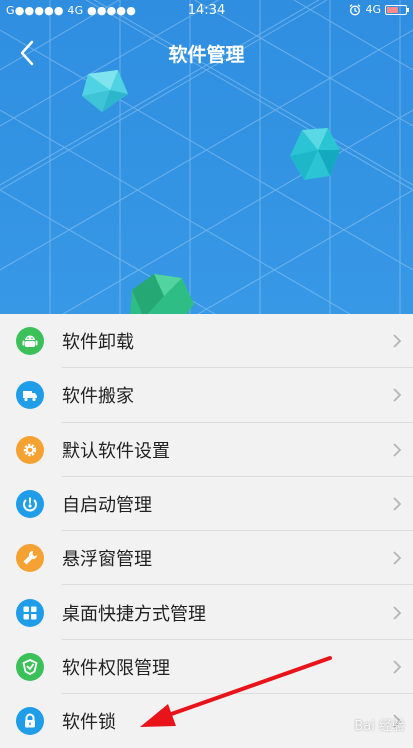 The width and height of the screenshot is (413, 748). Describe the element at coordinates (30, 558) in the screenshot. I see `wrench-icon` at that location.